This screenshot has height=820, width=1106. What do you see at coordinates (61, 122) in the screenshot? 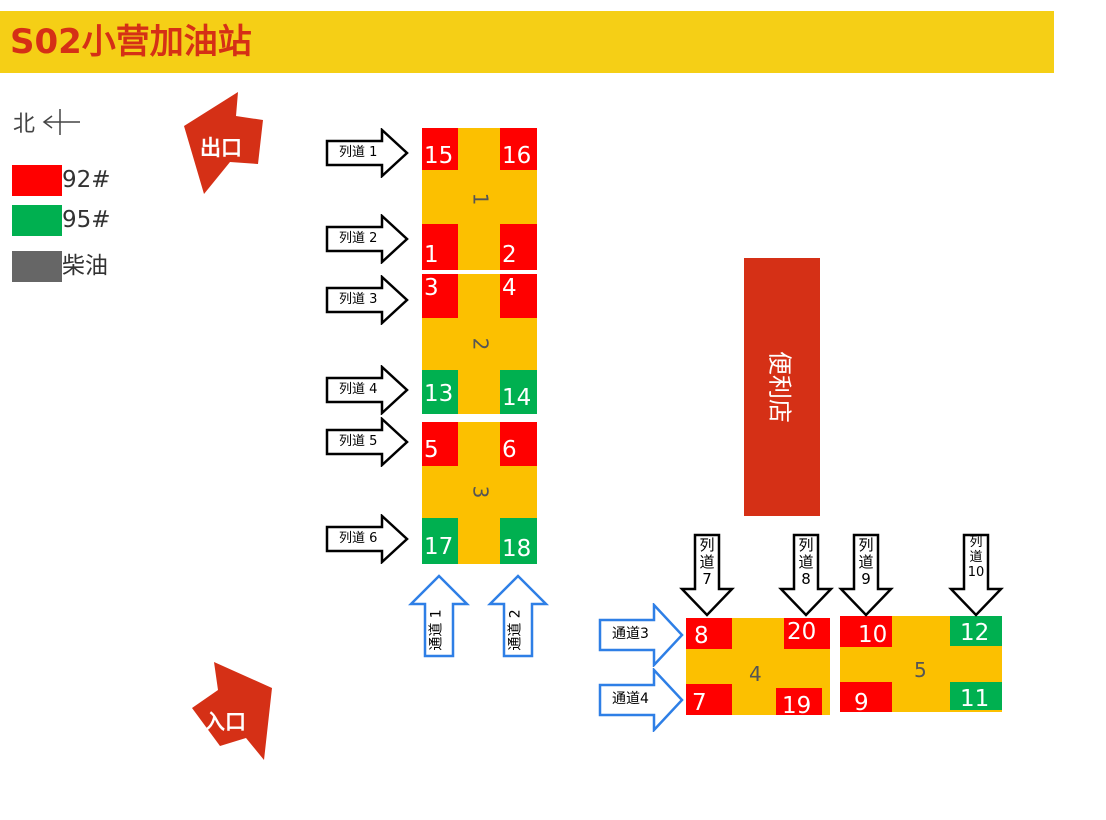
I see `arrow-west-icon` at bounding box center [61, 122].